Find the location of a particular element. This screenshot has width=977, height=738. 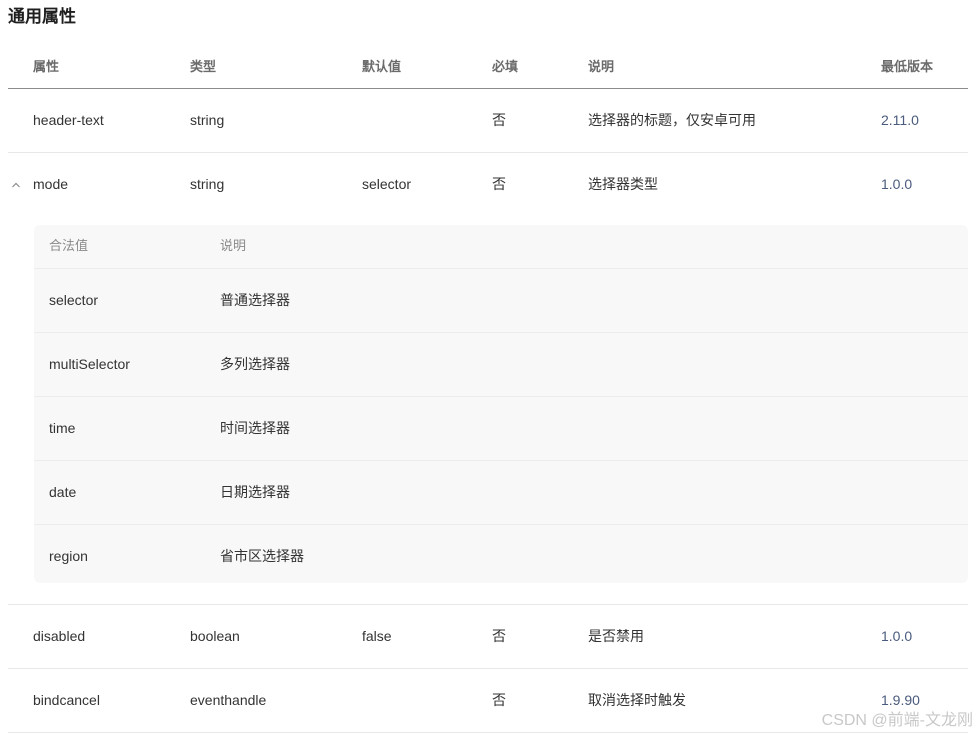

attr-default: selector is located at coordinates (387, 184).